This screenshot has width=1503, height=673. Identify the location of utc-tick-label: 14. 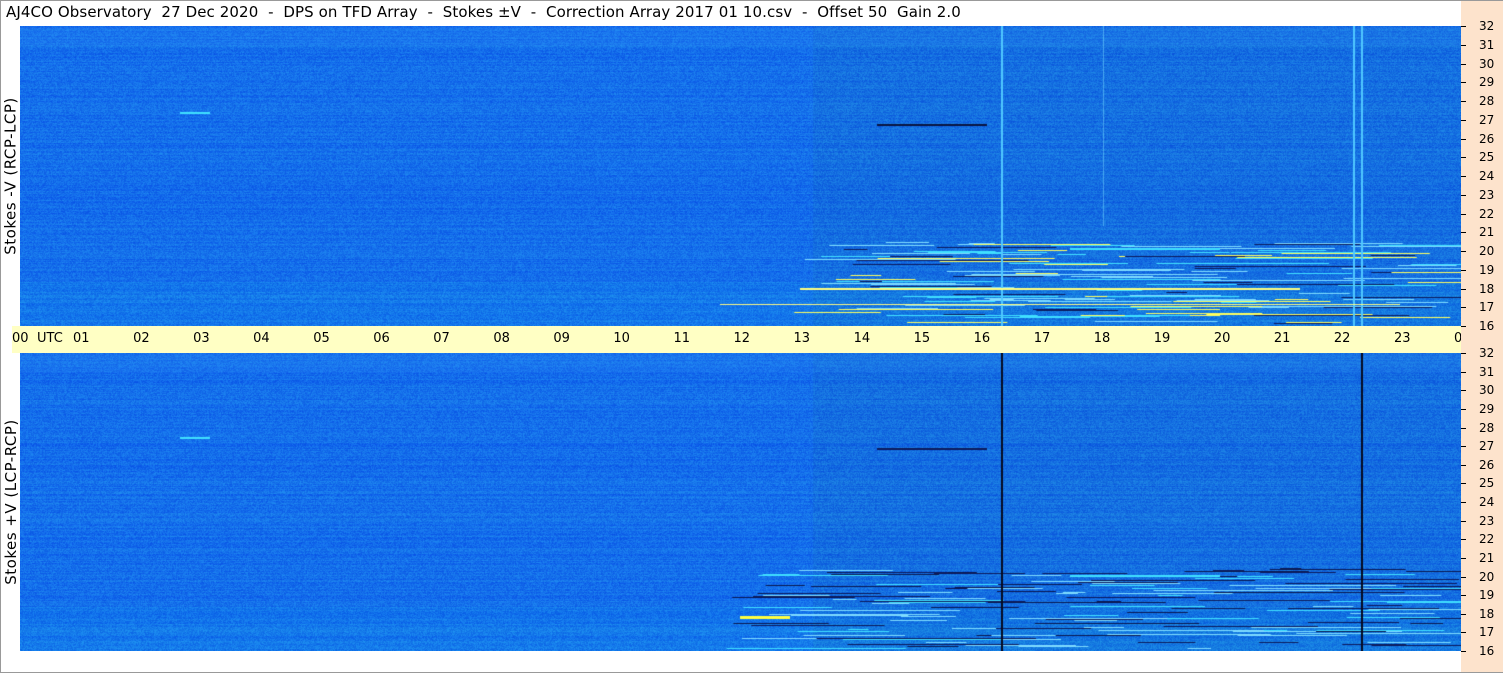
(862, 338).